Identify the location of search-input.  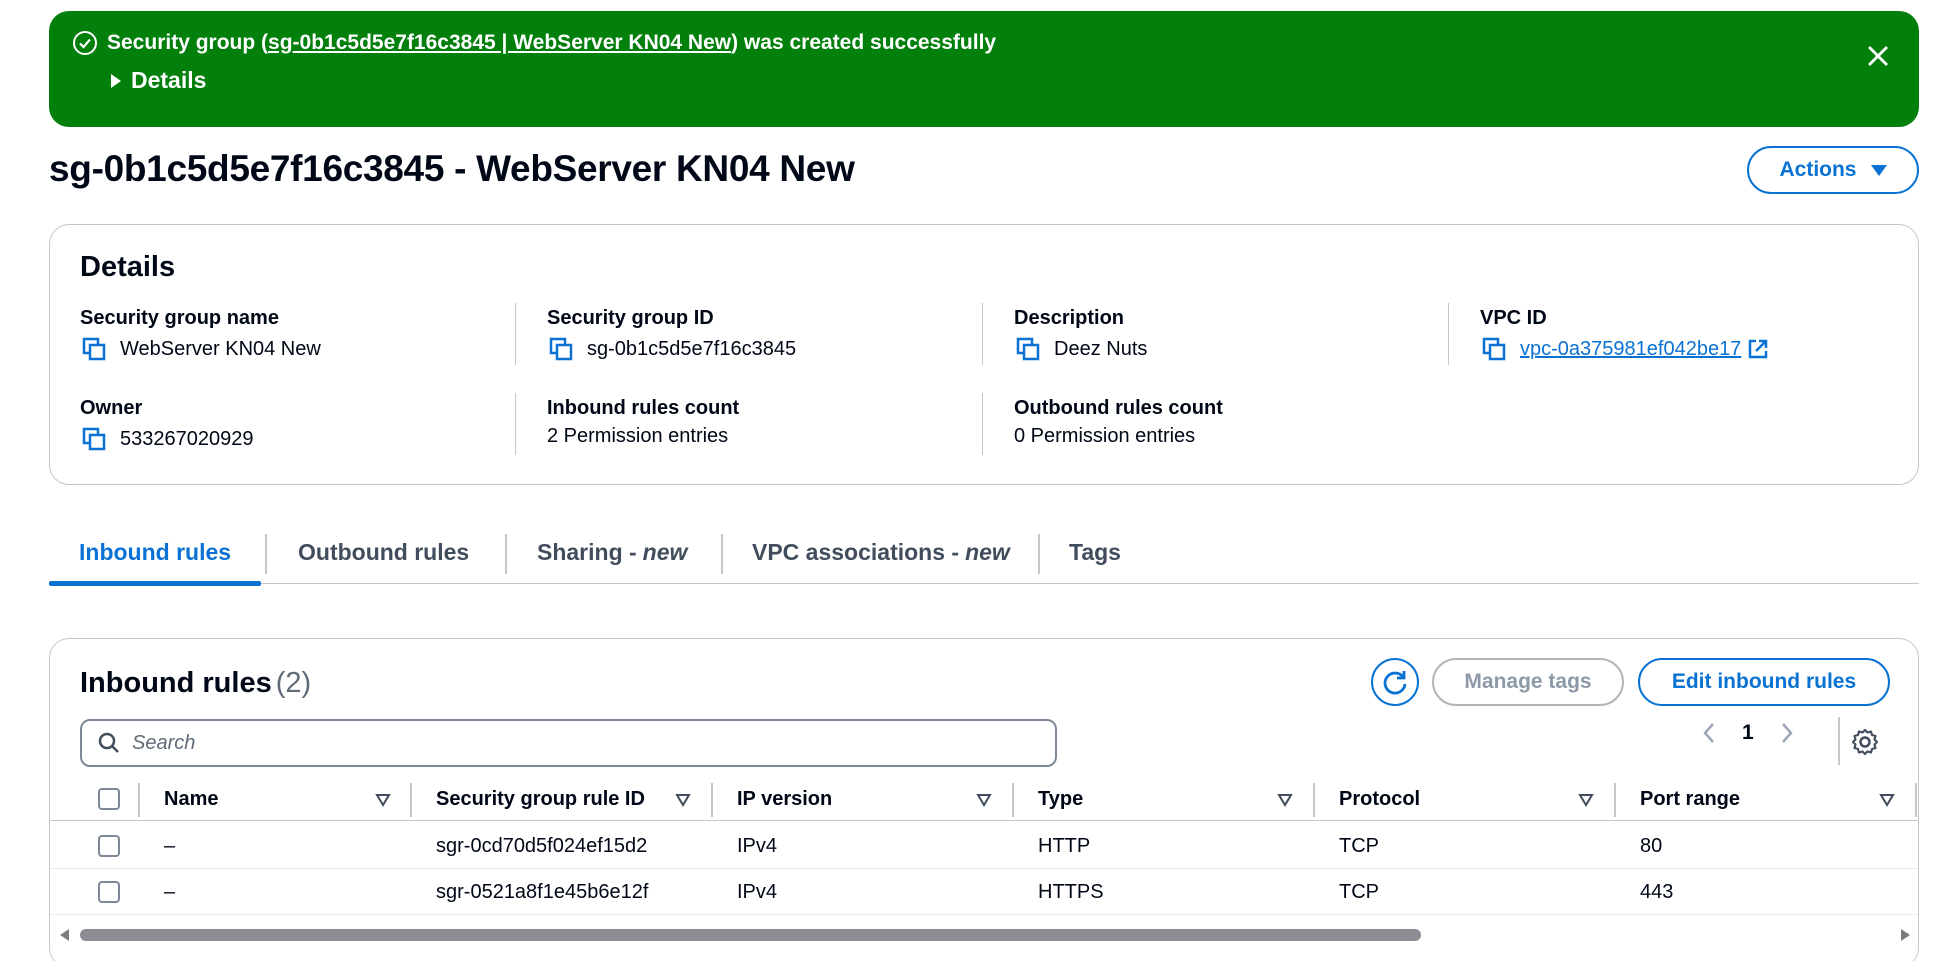
(582, 743).